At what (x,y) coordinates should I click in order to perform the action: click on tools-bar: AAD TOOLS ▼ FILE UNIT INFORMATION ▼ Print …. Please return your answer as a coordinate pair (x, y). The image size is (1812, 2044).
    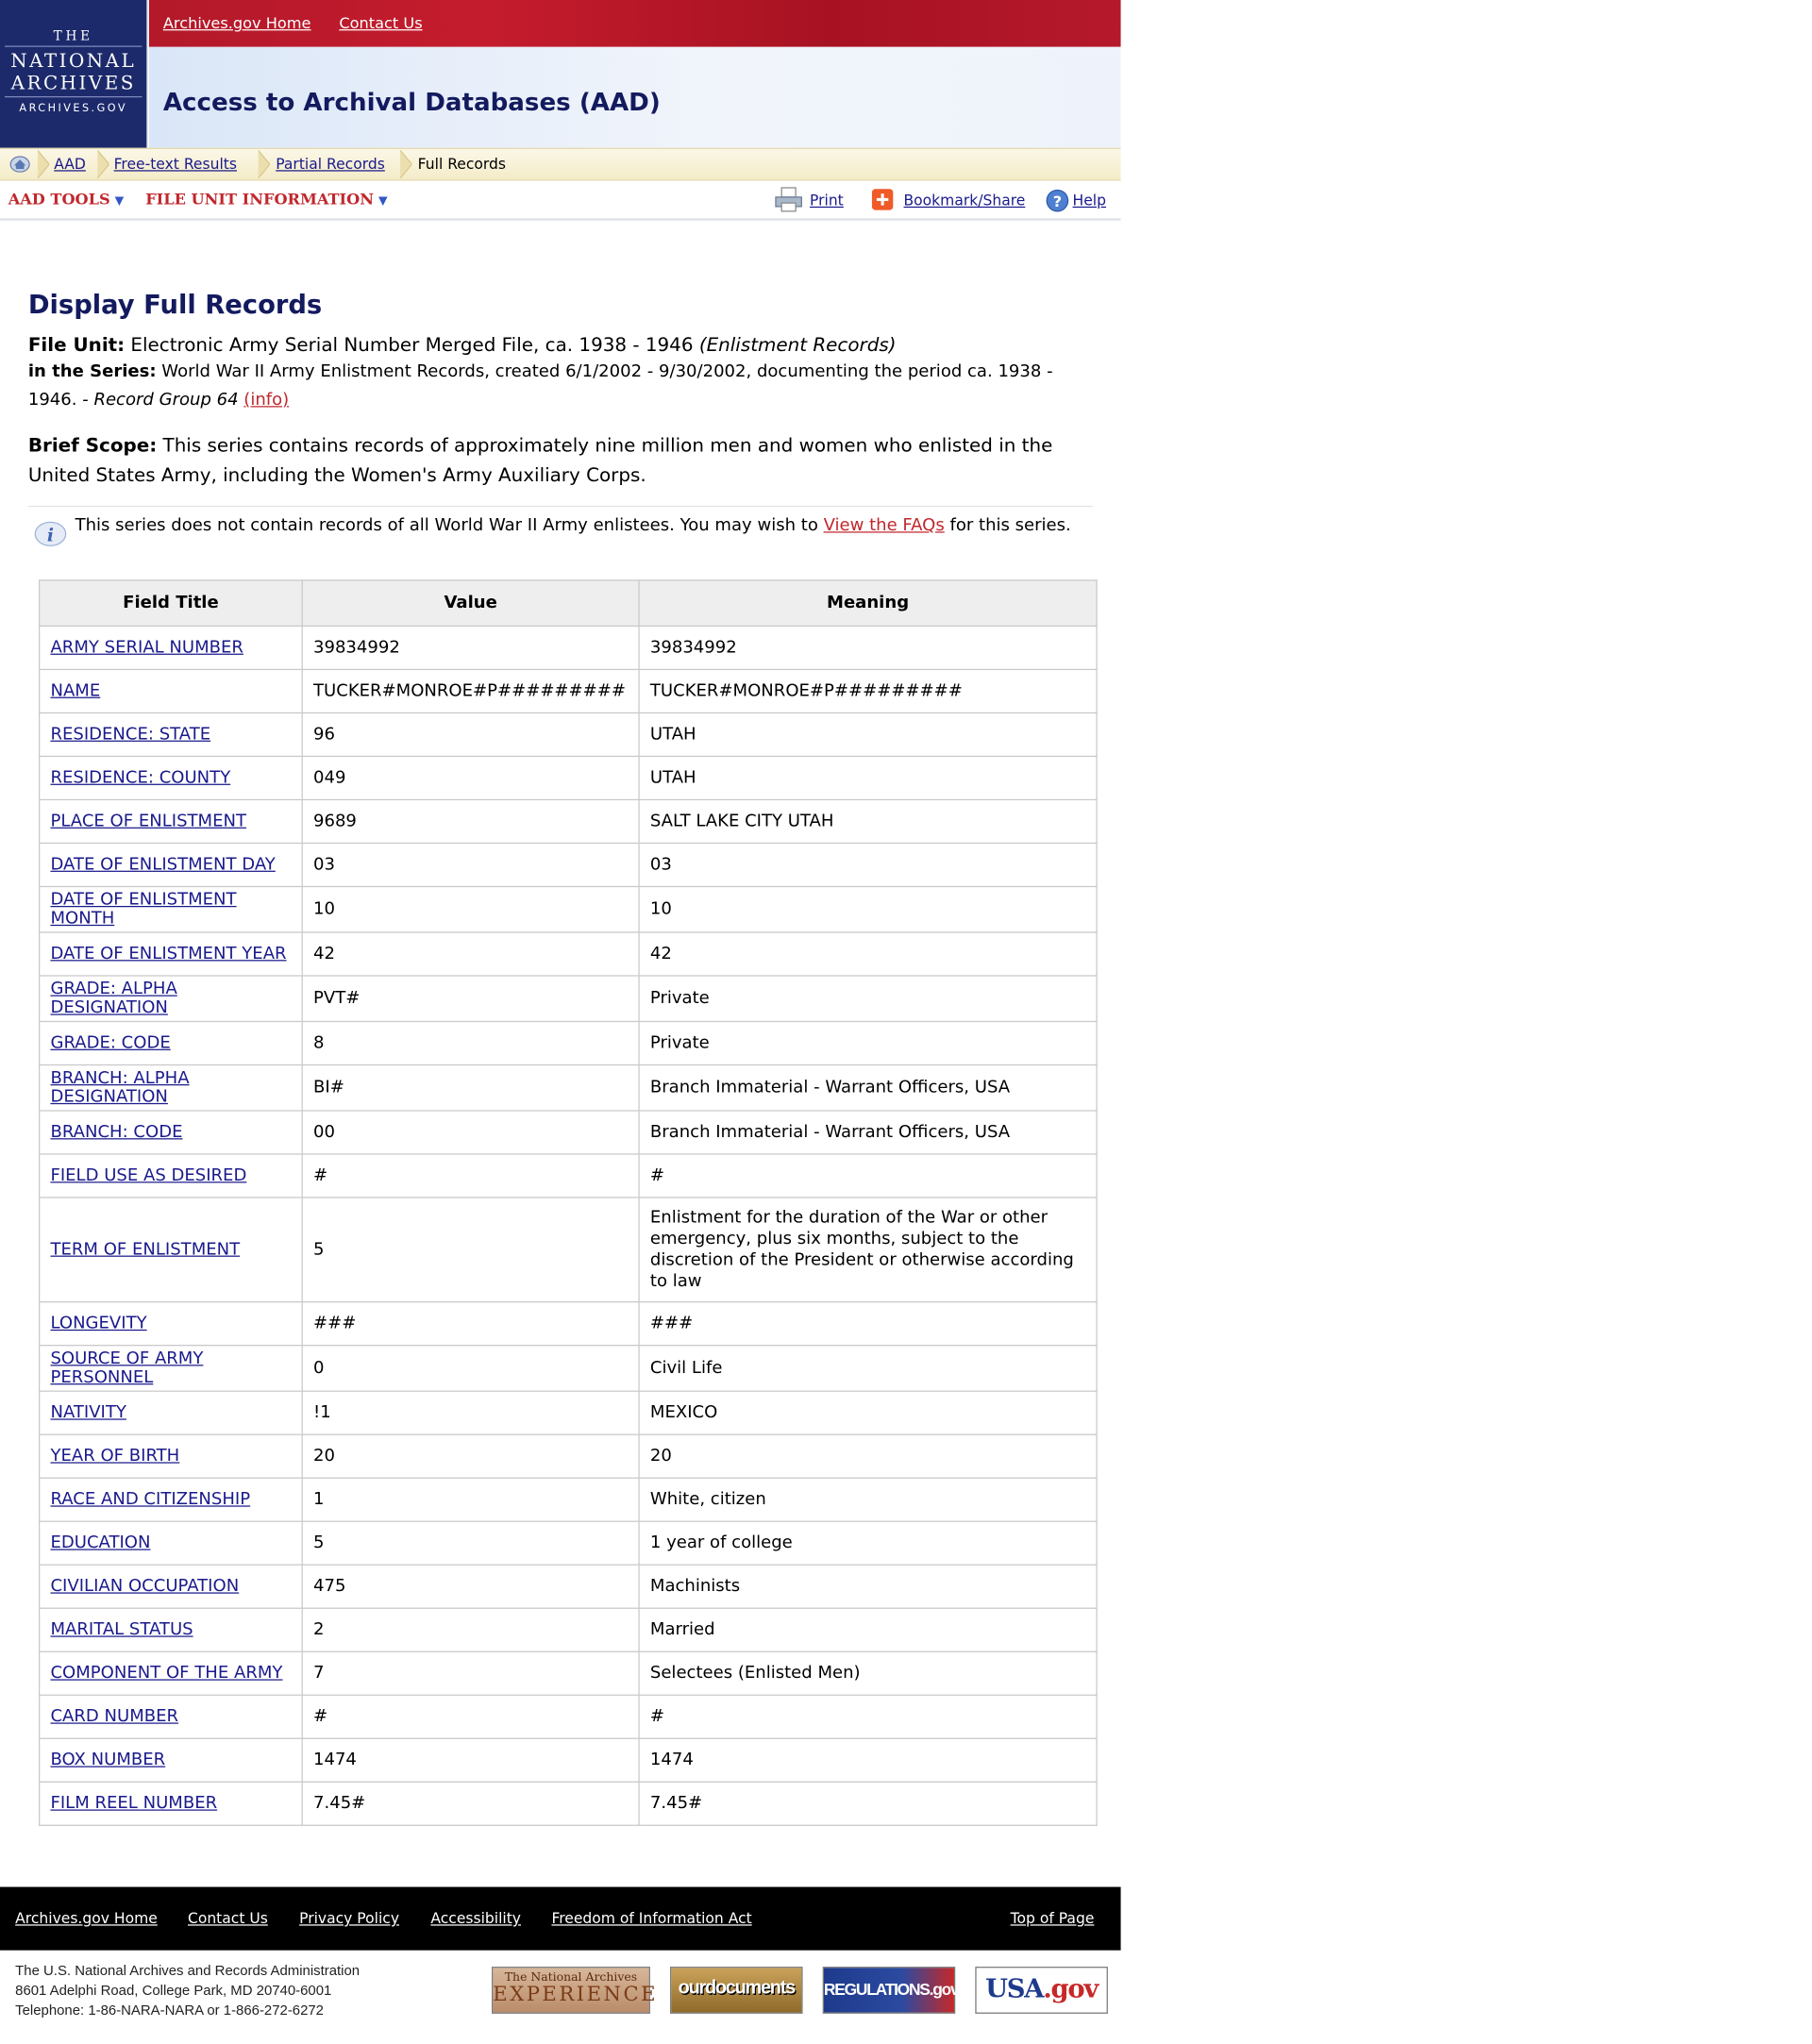
    Looking at the image, I should click on (560, 201).